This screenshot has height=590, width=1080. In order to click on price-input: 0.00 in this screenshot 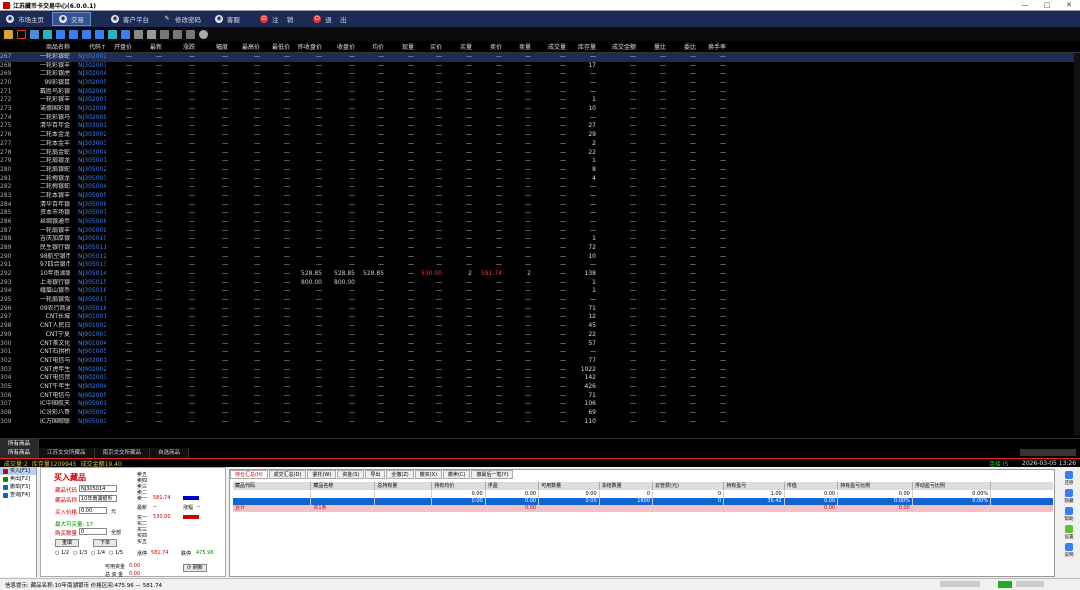, I will do `click(93, 510)`.